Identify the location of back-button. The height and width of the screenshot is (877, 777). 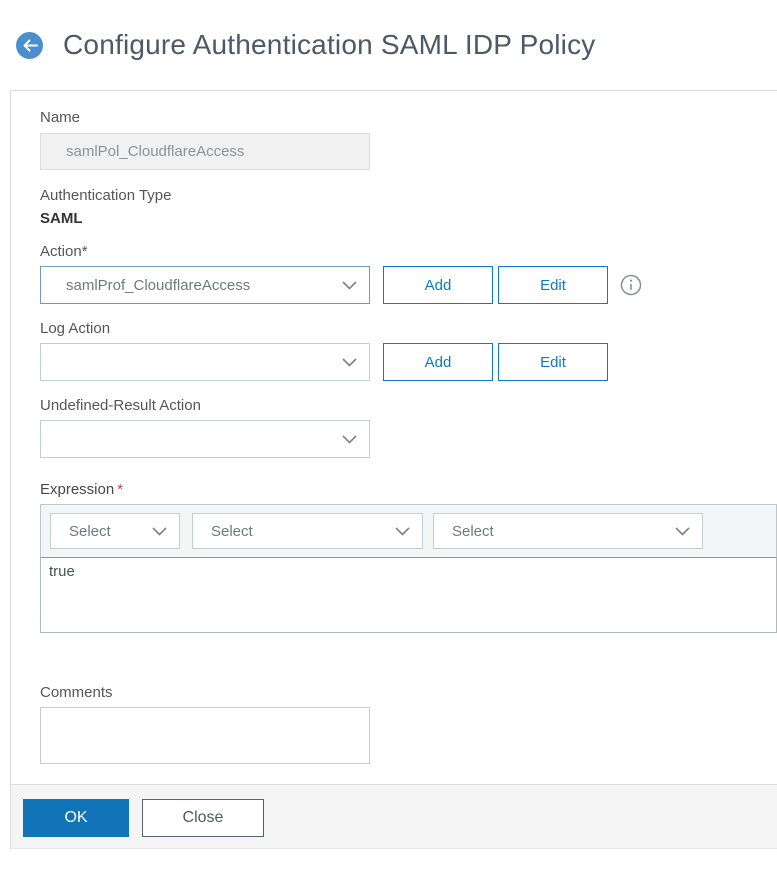
(29, 45).